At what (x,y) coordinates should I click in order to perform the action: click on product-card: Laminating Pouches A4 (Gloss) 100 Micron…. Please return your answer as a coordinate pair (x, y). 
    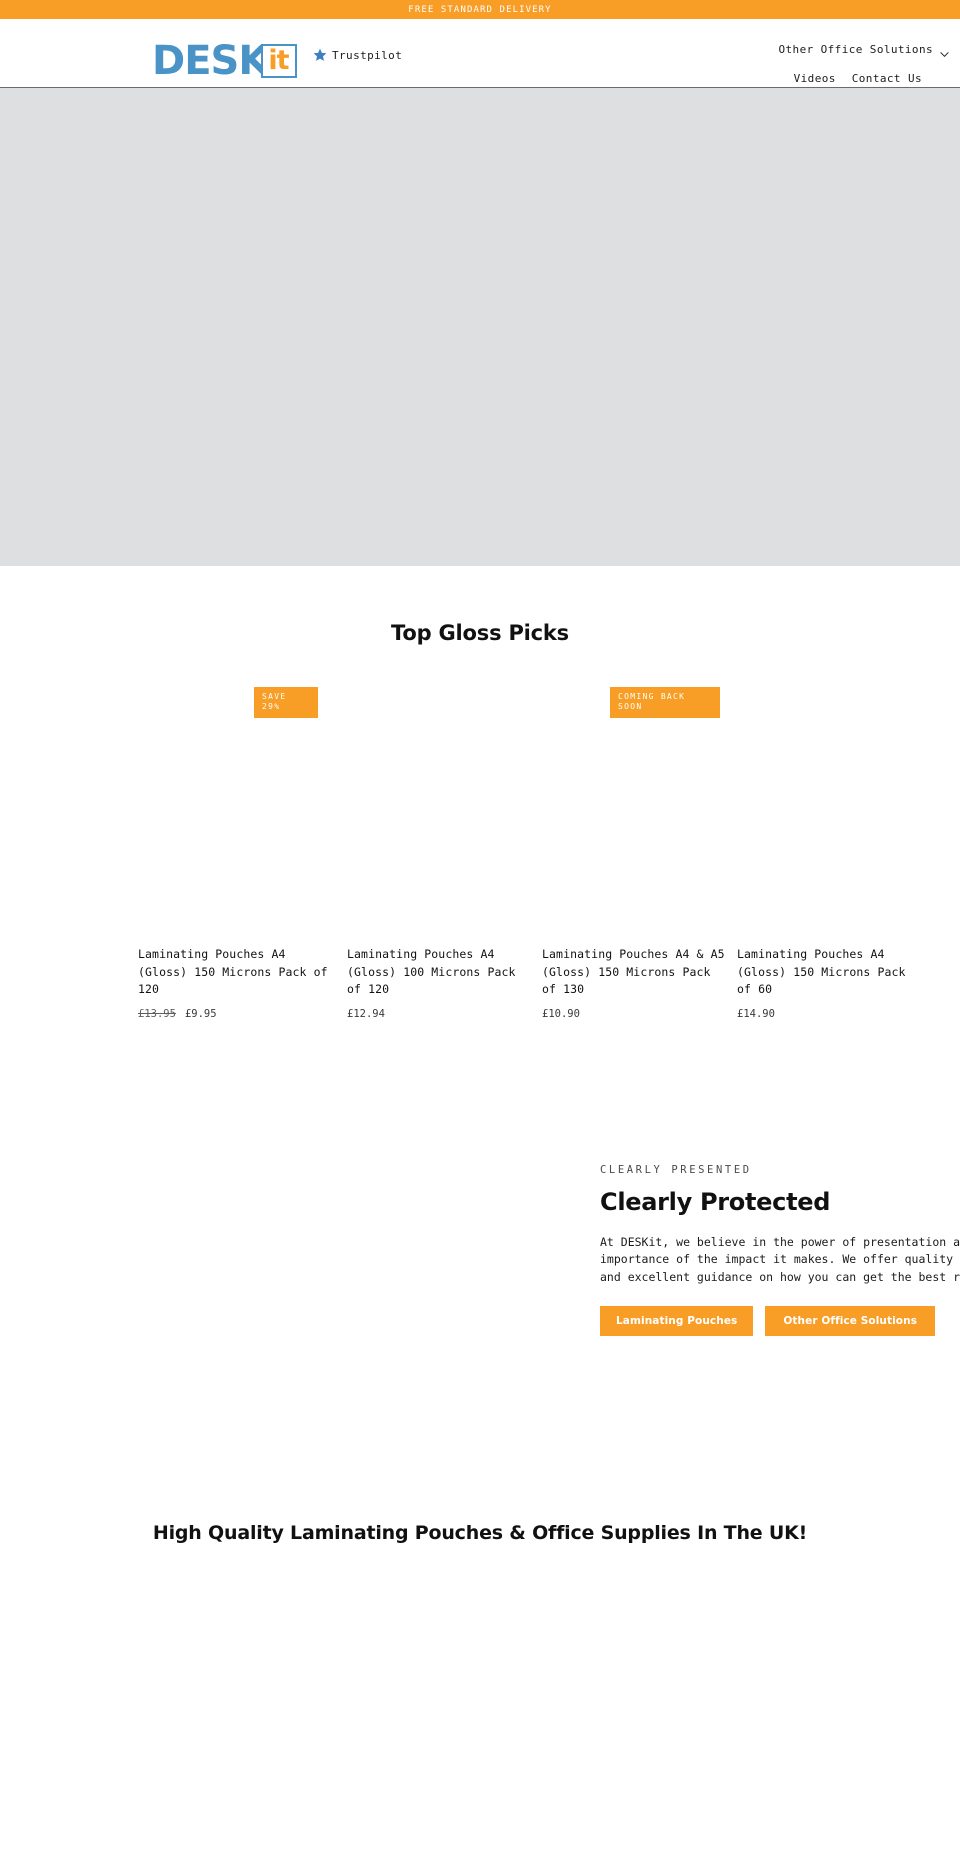
    Looking at the image, I should click on (438, 853).